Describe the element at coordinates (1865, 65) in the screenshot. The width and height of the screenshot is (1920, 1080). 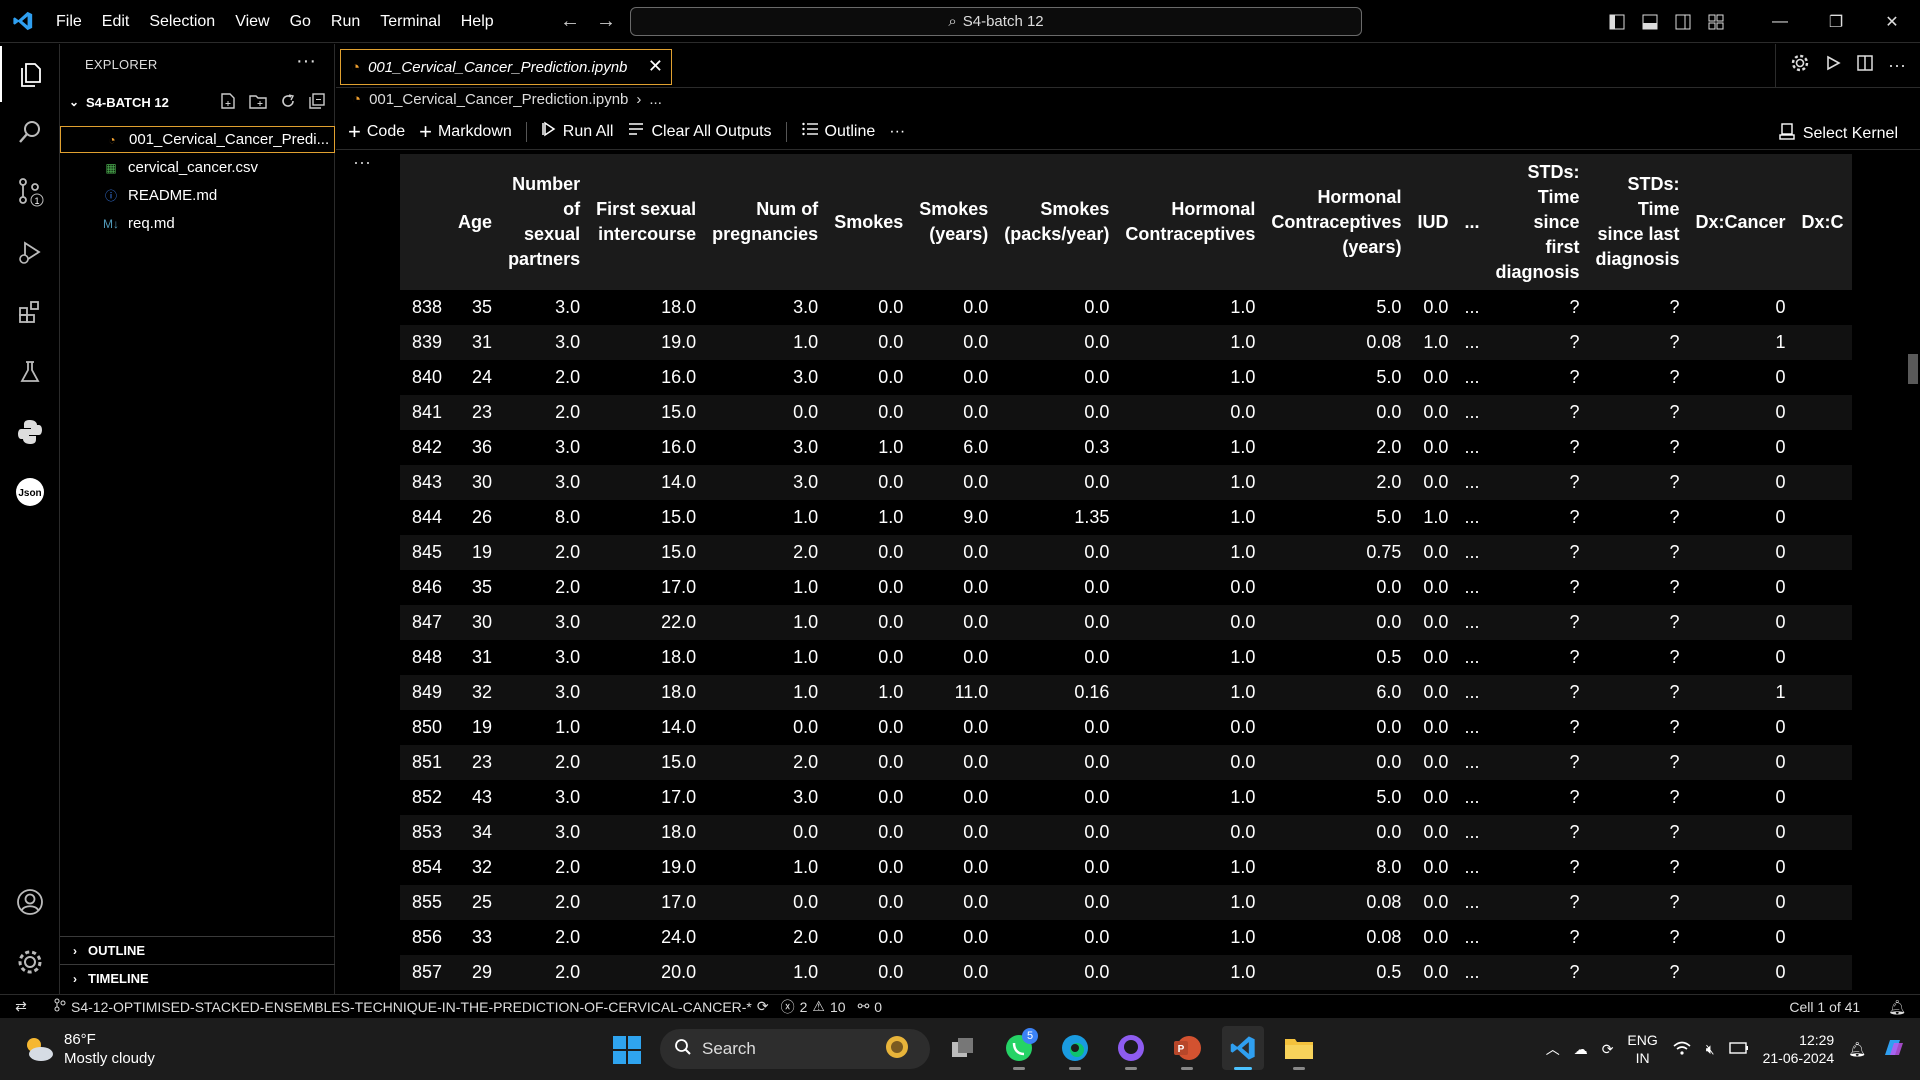
I see `split-editor-icon` at that location.